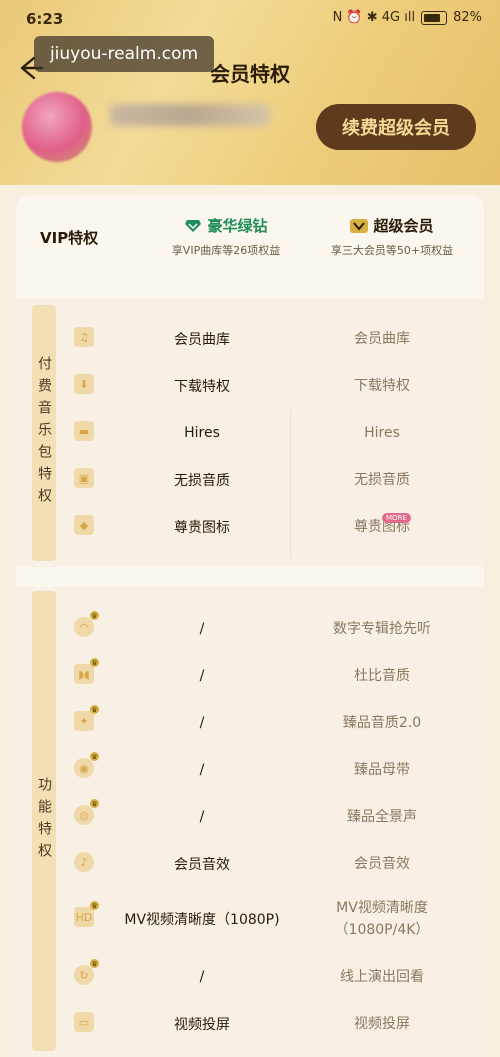  What do you see at coordinates (382, 919) in the screenshot?
I see `gold-cell: MV视频清晰度（1080P/4K）` at bounding box center [382, 919].